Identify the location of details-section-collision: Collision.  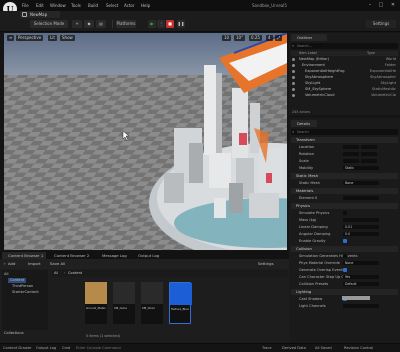
(344, 249).